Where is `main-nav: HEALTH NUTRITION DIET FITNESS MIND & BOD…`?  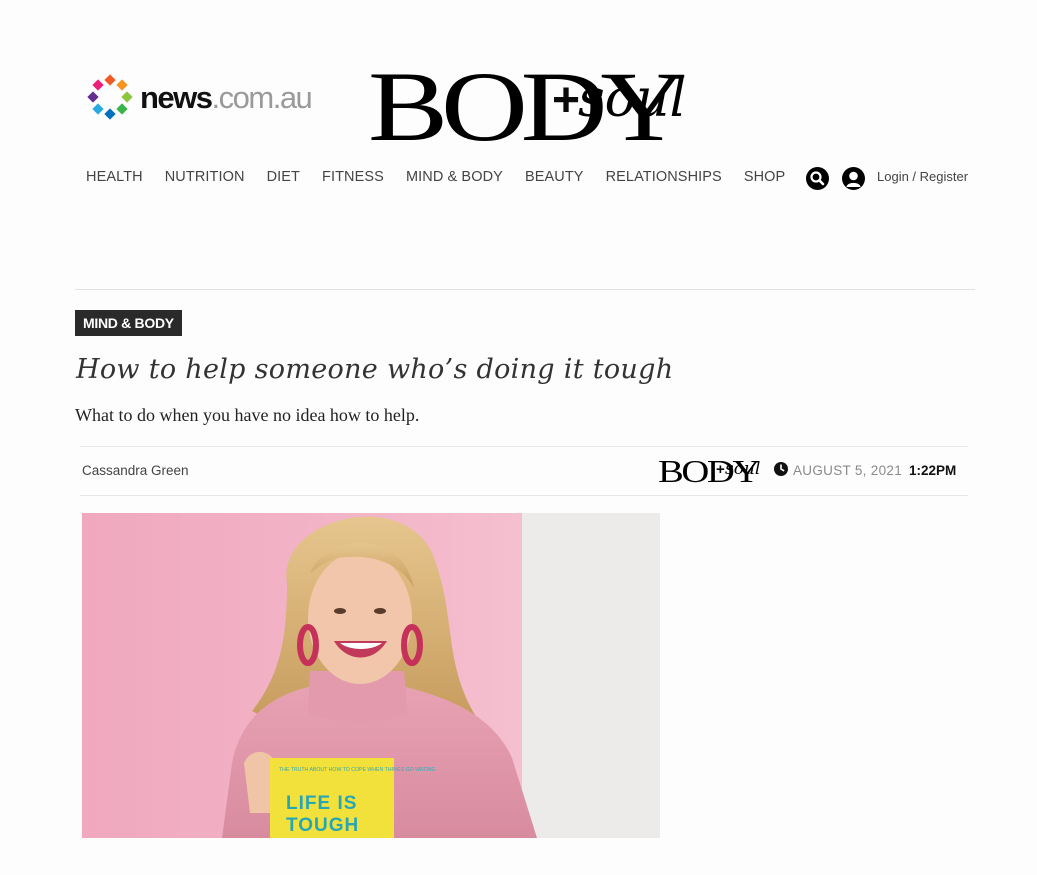
main-nav: HEALTH NUTRITION DIET FITNESS MIND & BOD… is located at coordinates (435, 177).